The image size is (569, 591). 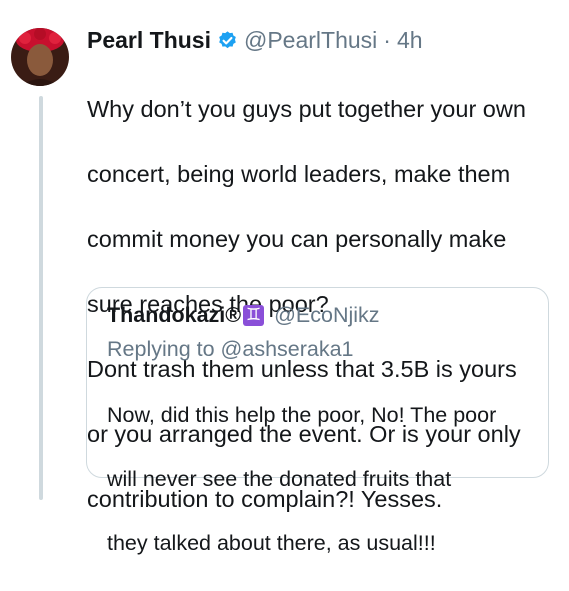 I want to click on tweet-text-line: concert, being world leaders, make them, so click(x=299, y=173).